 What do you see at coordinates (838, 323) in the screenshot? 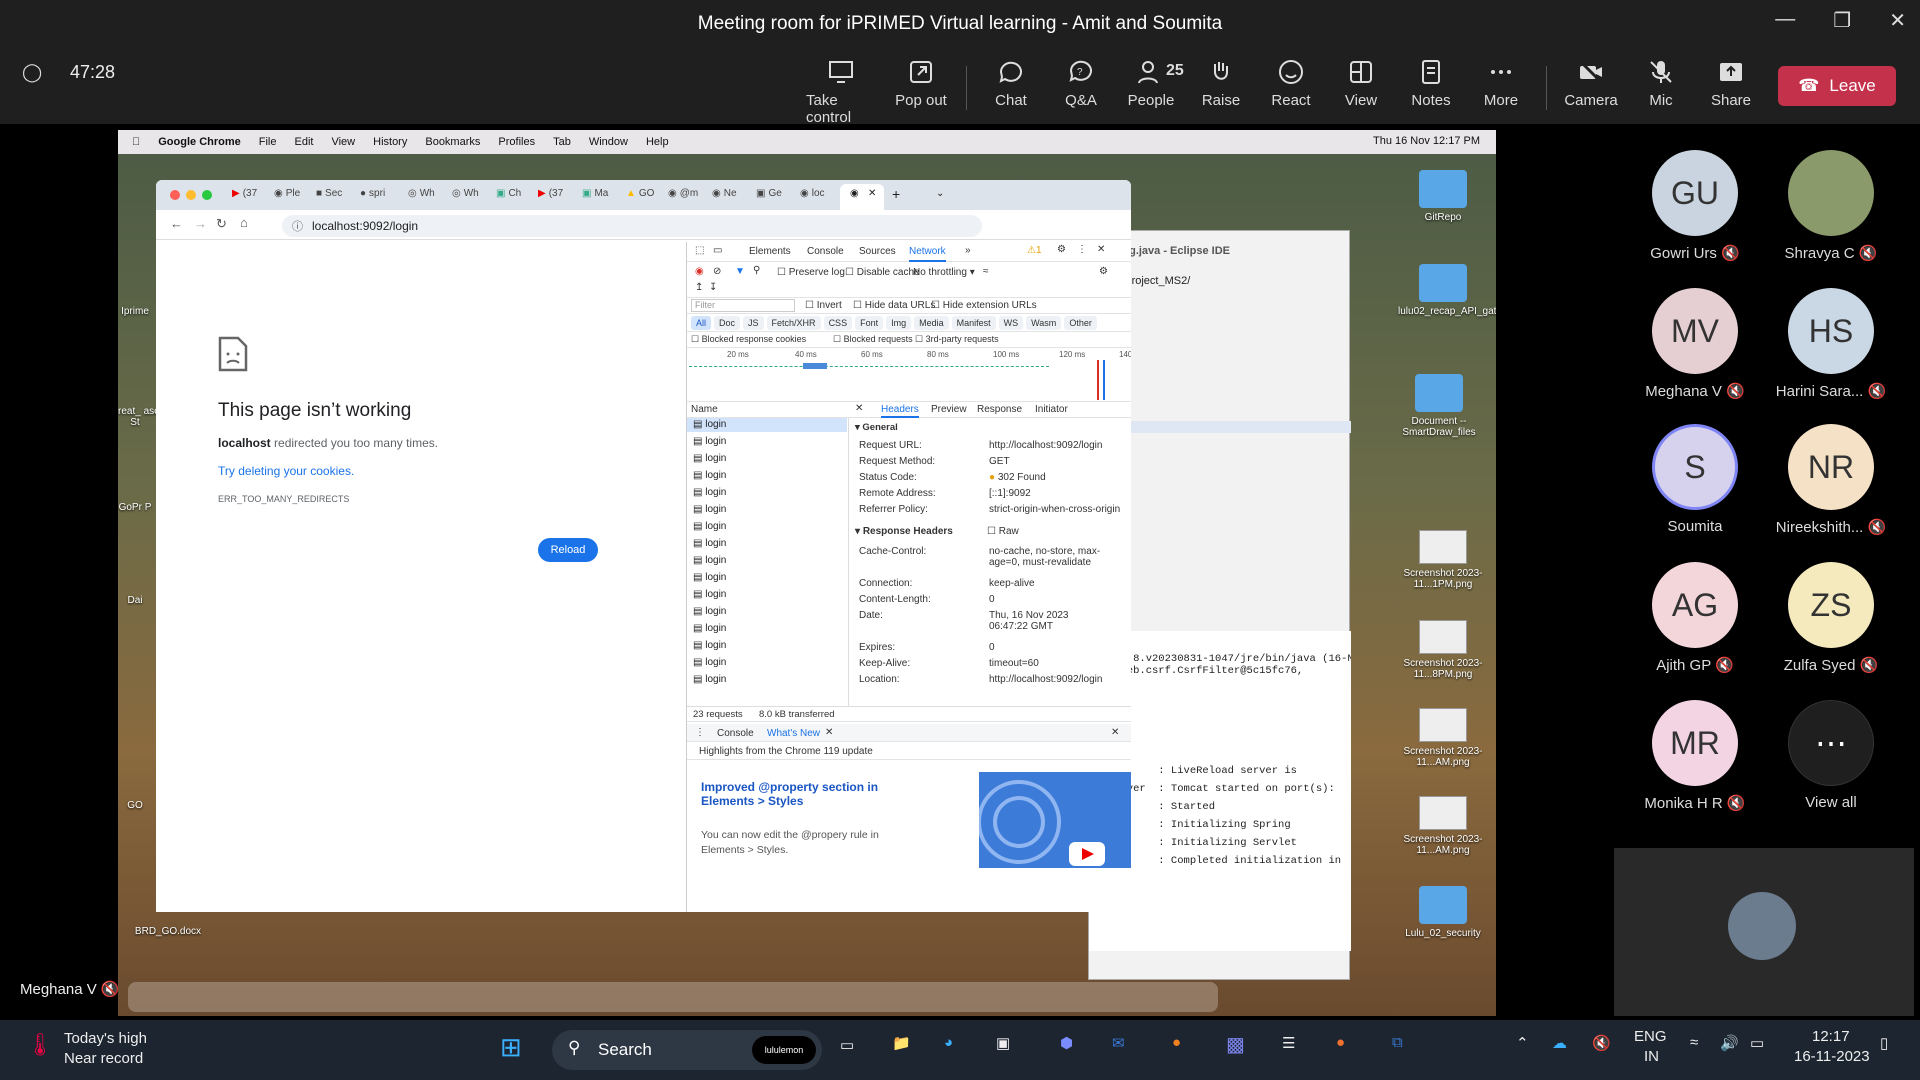
I see `type-filter: CSS` at bounding box center [838, 323].